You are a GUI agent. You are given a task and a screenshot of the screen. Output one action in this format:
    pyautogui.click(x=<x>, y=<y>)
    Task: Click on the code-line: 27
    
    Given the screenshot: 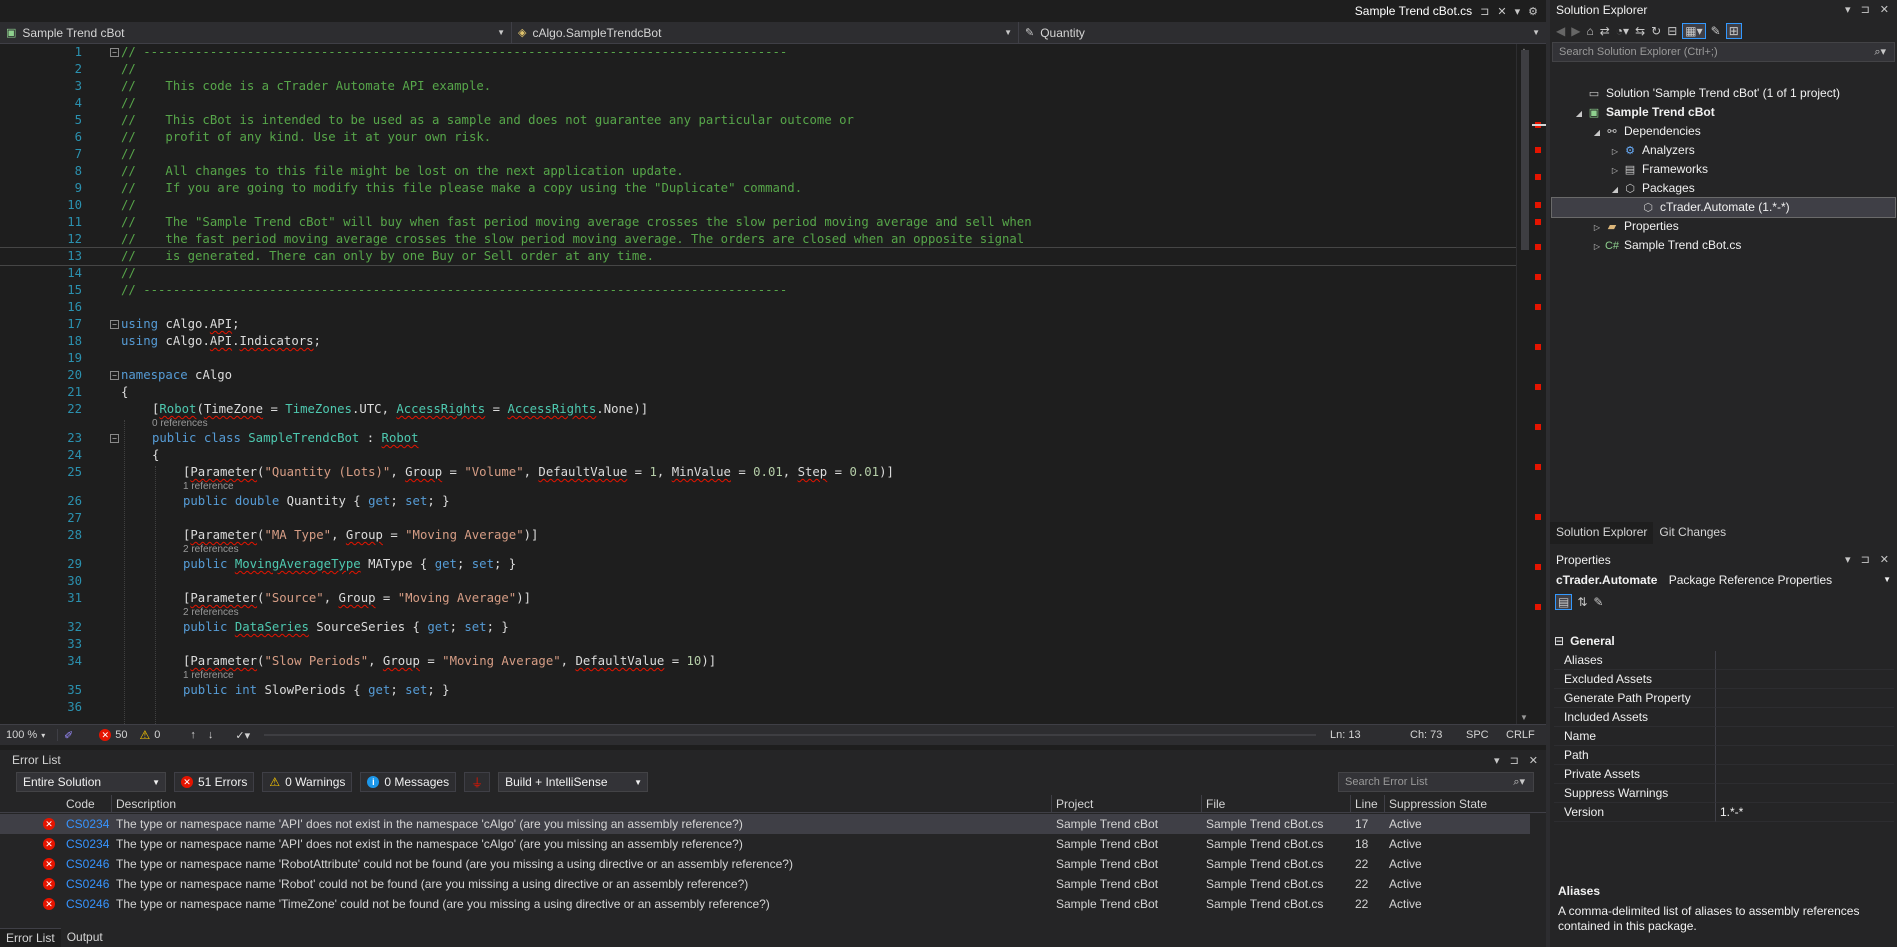 What is the action you would take?
    pyautogui.click(x=758, y=518)
    